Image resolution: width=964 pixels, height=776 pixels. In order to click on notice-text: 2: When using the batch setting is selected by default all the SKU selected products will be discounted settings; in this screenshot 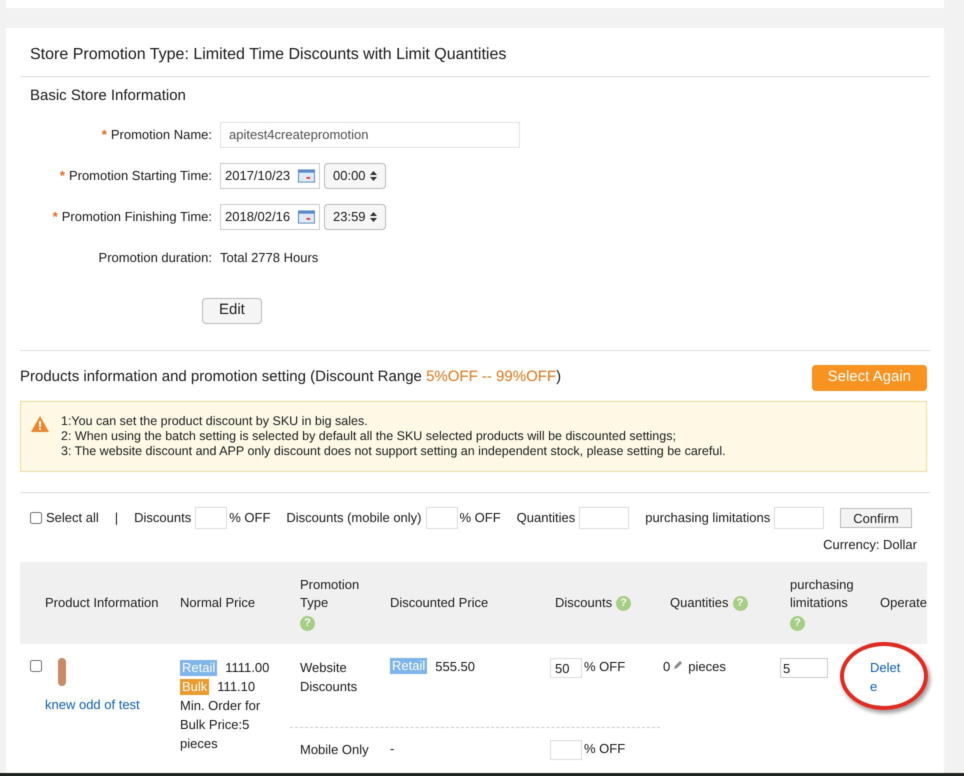, I will do `click(369, 436)`.